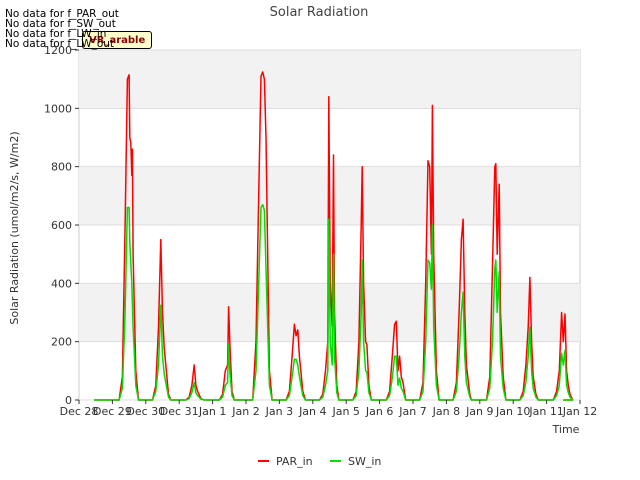  What do you see at coordinates (512, 411) in the screenshot?
I see `x-tick-label: Jan 10` at bounding box center [512, 411].